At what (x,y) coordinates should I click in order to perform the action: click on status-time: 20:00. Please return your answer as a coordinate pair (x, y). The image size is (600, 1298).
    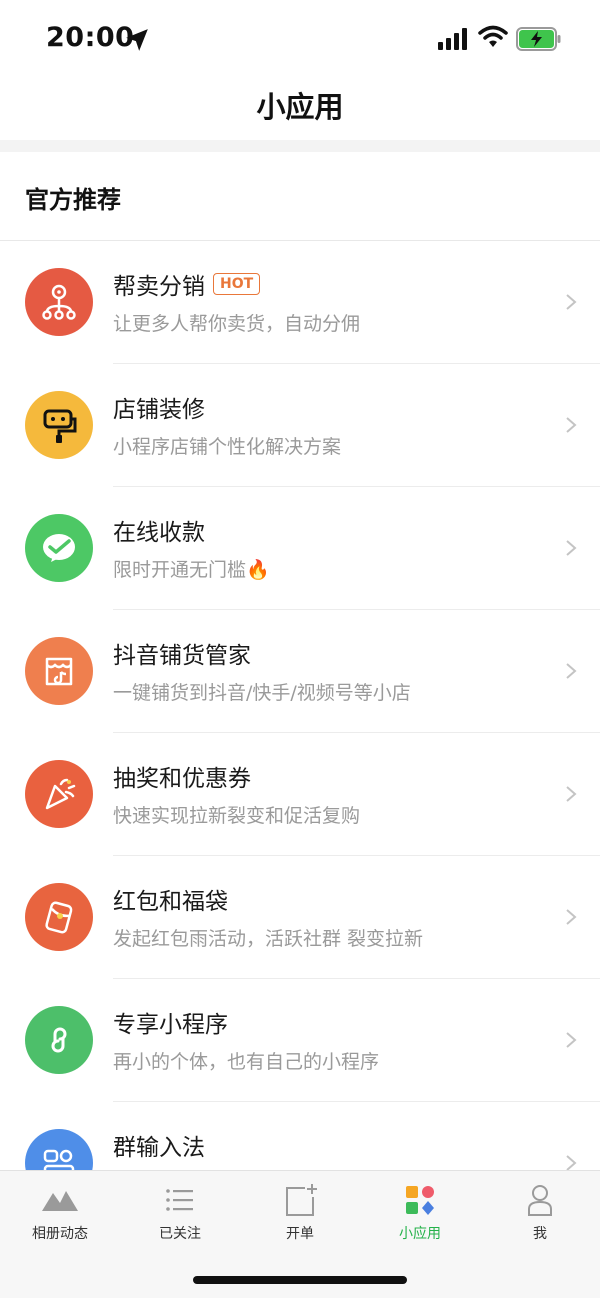
    Looking at the image, I should click on (90, 37).